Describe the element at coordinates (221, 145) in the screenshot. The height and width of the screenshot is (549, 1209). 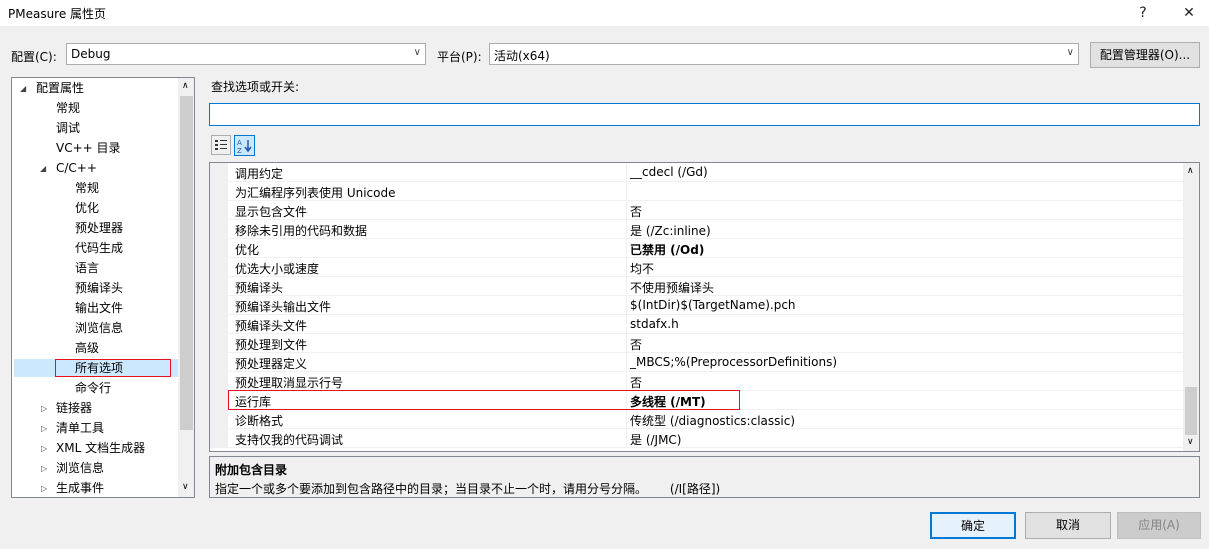
I see `categorized-view-icon` at that location.